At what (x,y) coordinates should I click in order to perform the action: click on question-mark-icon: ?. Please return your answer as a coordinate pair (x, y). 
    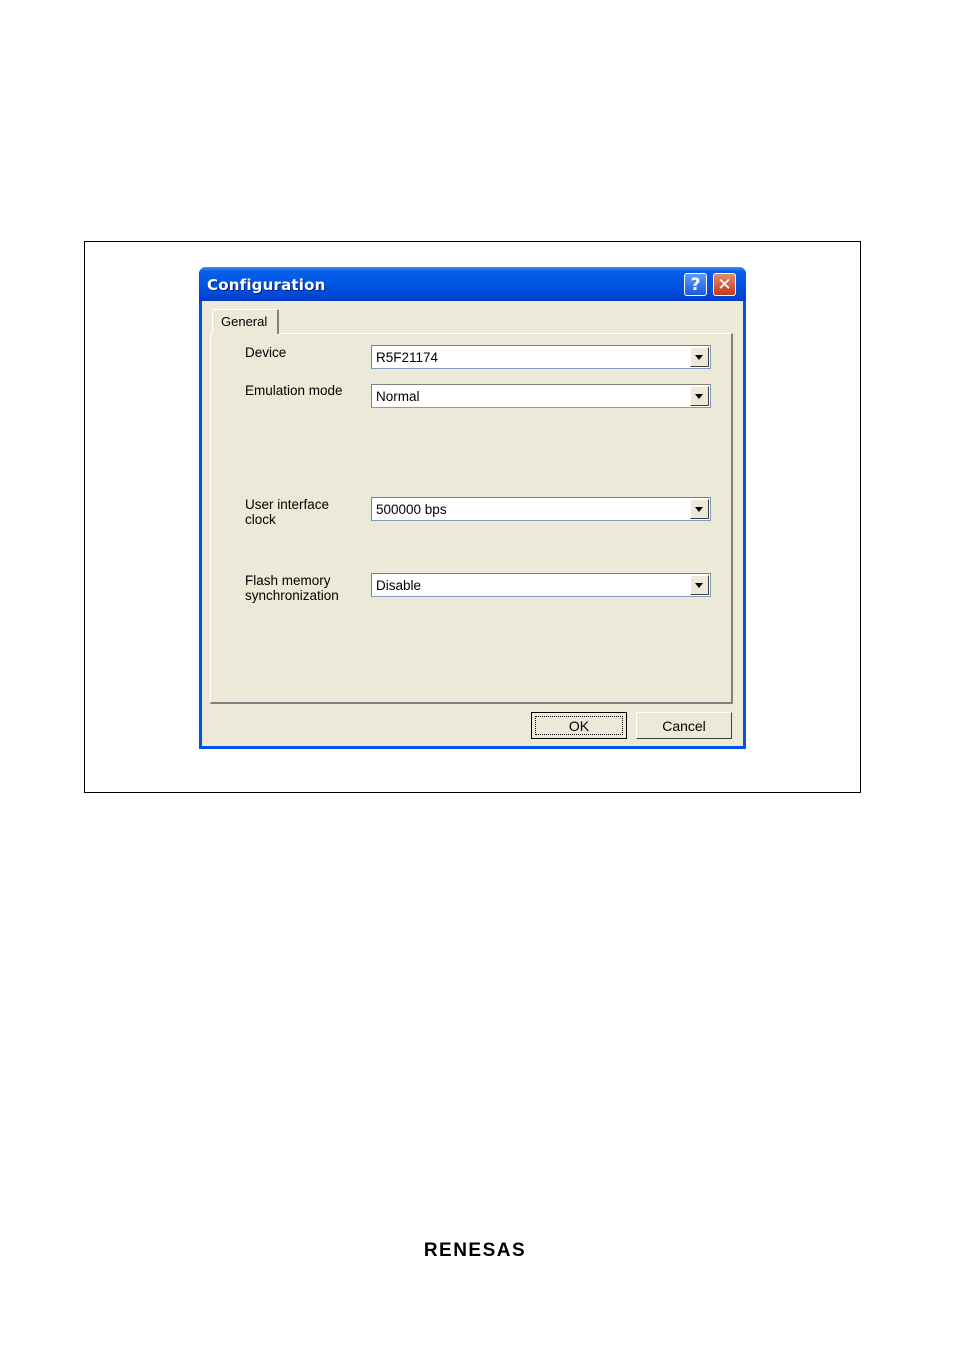
    Looking at the image, I should click on (695, 284).